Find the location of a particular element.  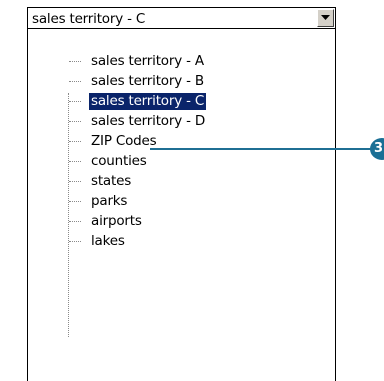

list-item-label: sales territory - A is located at coordinates (147, 61).